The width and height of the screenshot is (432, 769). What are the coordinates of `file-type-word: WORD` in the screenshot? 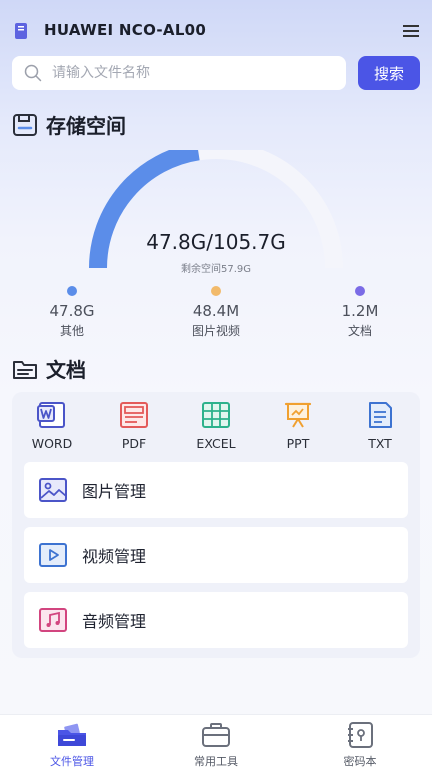 It's located at (52, 425).